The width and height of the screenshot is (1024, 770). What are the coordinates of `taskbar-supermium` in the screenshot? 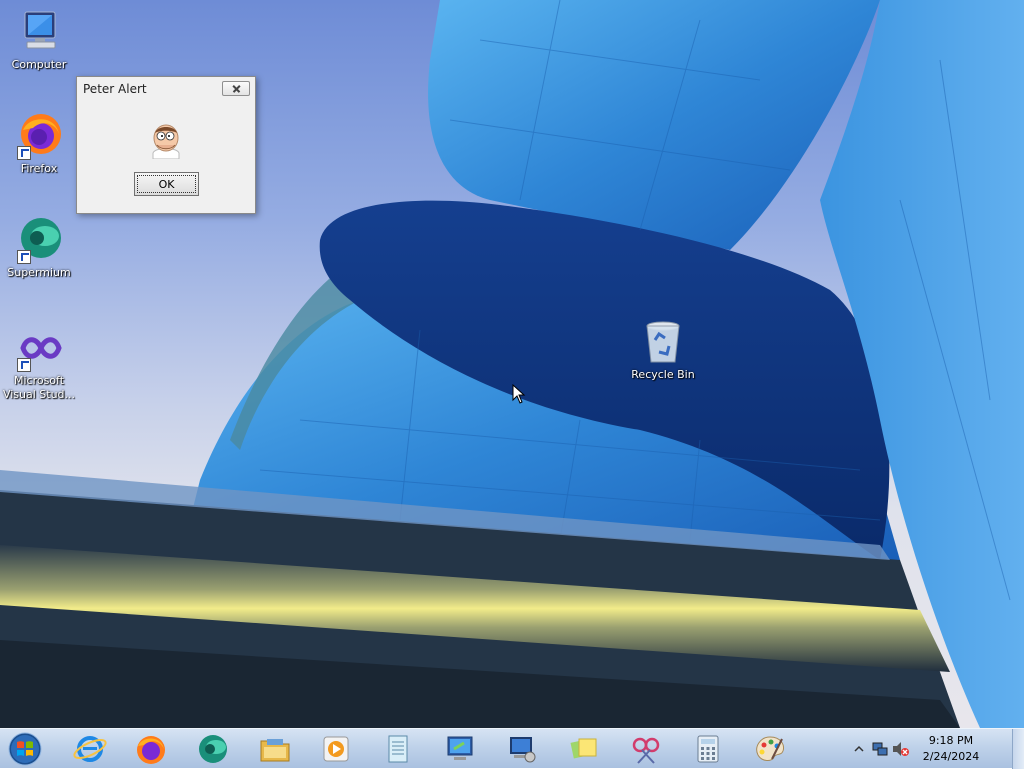 It's located at (213, 749).